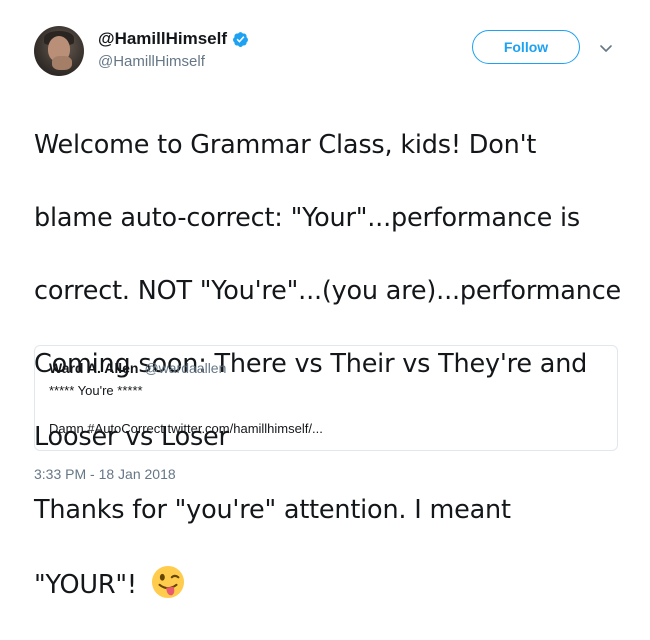 Image resolution: width=650 pixels, height=640 pixels. I want to click on tweet-line-text: "YOUR"!, so click(85, 584).